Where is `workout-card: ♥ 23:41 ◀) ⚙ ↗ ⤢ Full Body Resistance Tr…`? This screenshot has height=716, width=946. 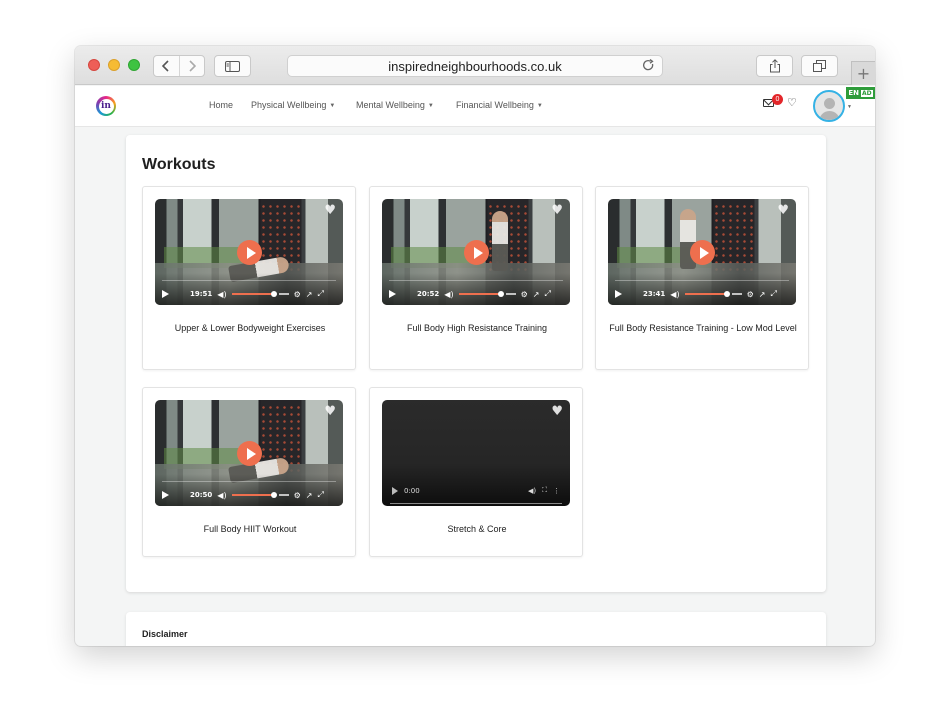
workout-card: ♥ 23:41 ◀) ⚙ ↗ ⤢ Full Body Resistance Tr… is located at coordinates (702, 278).